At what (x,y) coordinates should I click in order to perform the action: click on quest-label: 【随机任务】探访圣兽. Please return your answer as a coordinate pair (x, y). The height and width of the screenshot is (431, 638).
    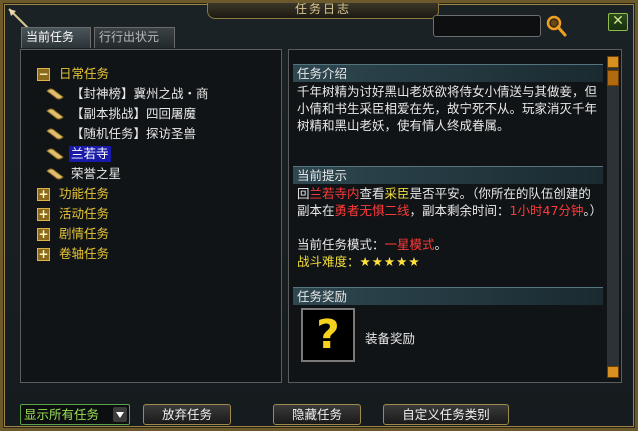
    Looking at the image, I should click on (134, 133).